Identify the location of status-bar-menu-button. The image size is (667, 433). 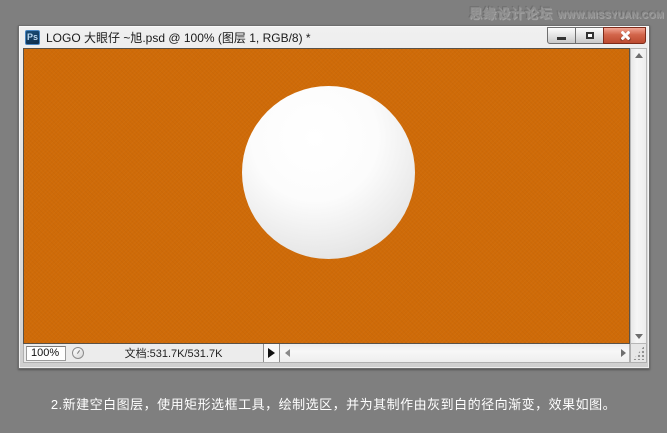
(271, 353).